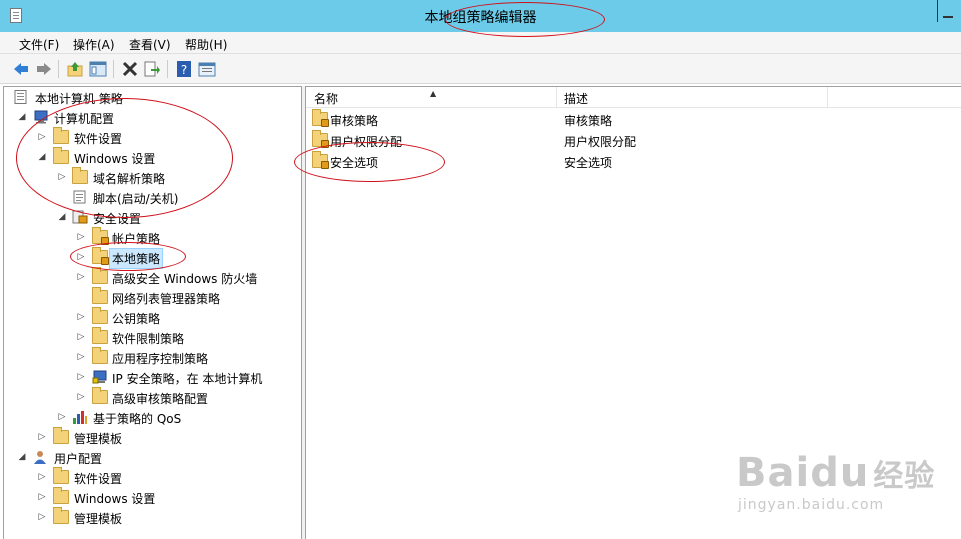  What do you see at coordinates (152, 357) in the screenshot?
I see `tree-item-app-control: ▷ 应用程序控制策略` at bounding box center [152, 357].